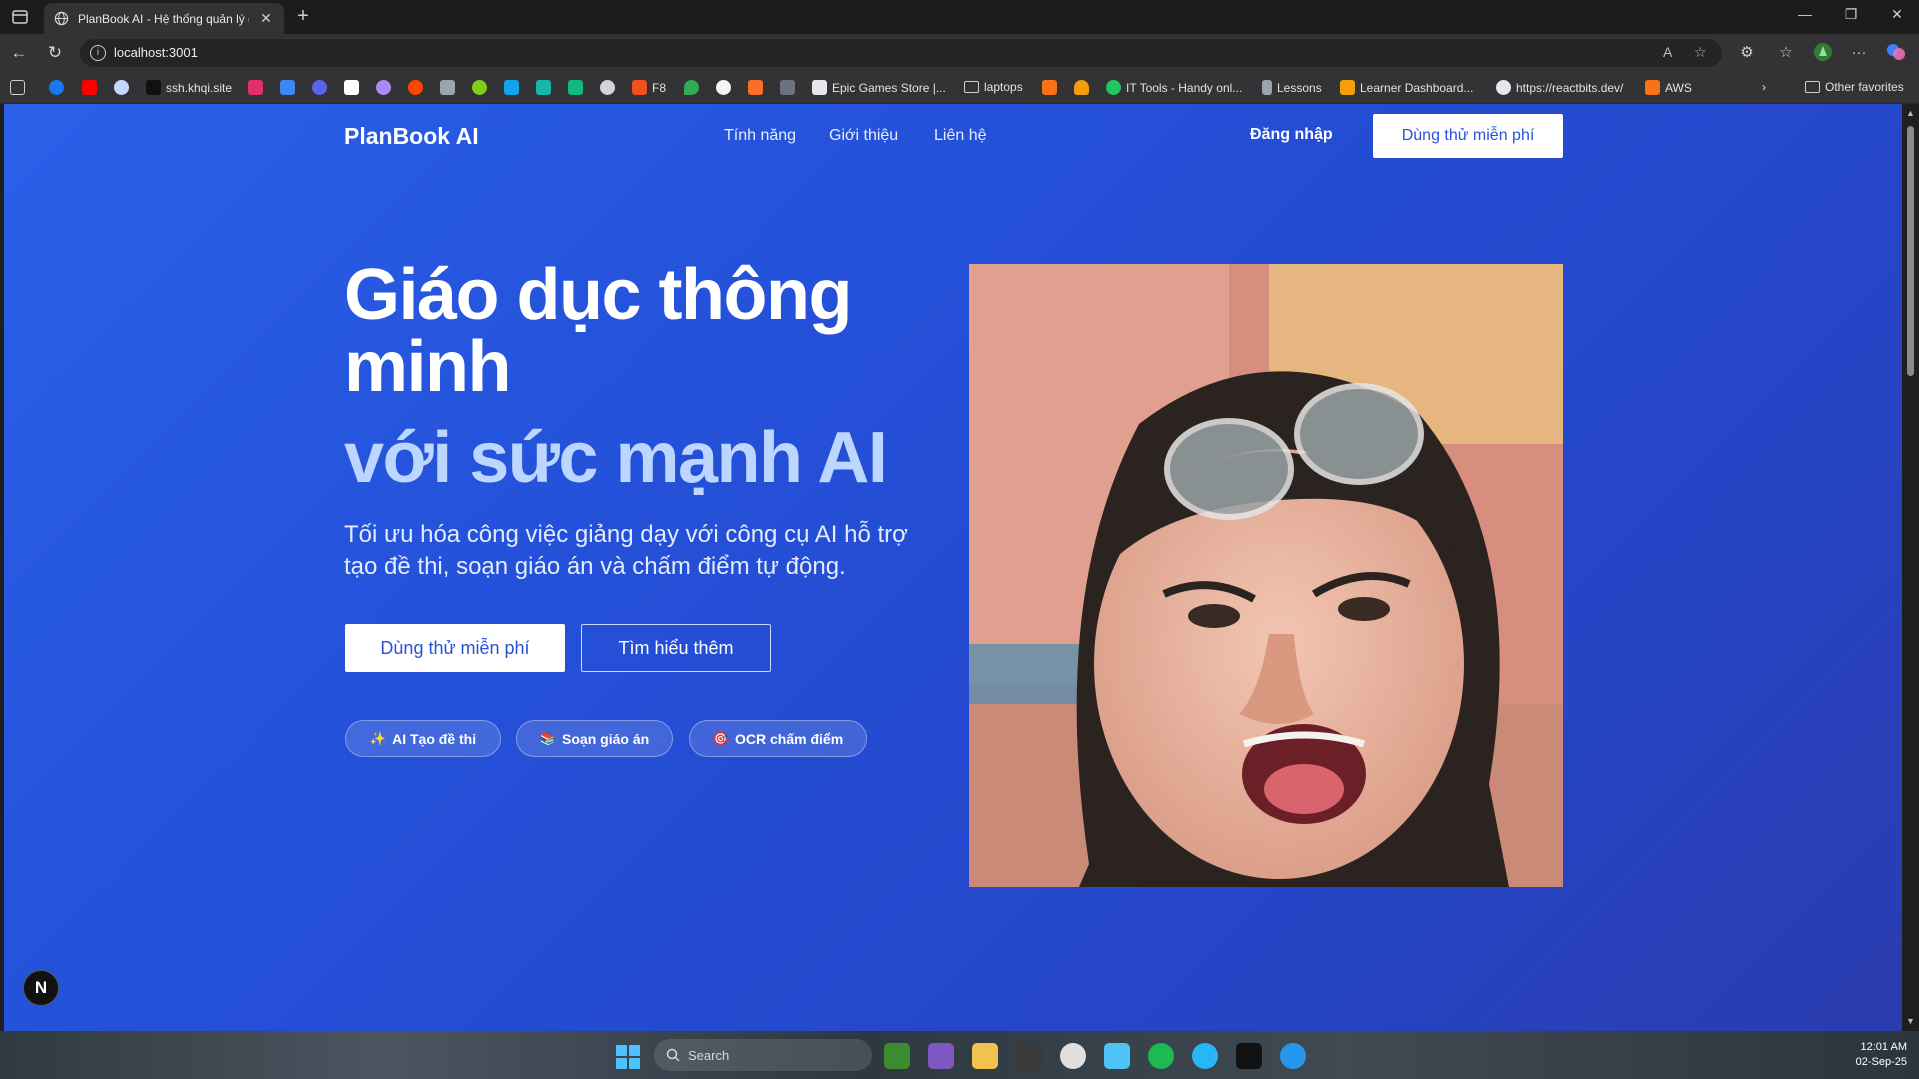 The image size is (1919, 1079). I want to click on fav-reactbits: https://reactbits.dev/, so click(1559, 87).